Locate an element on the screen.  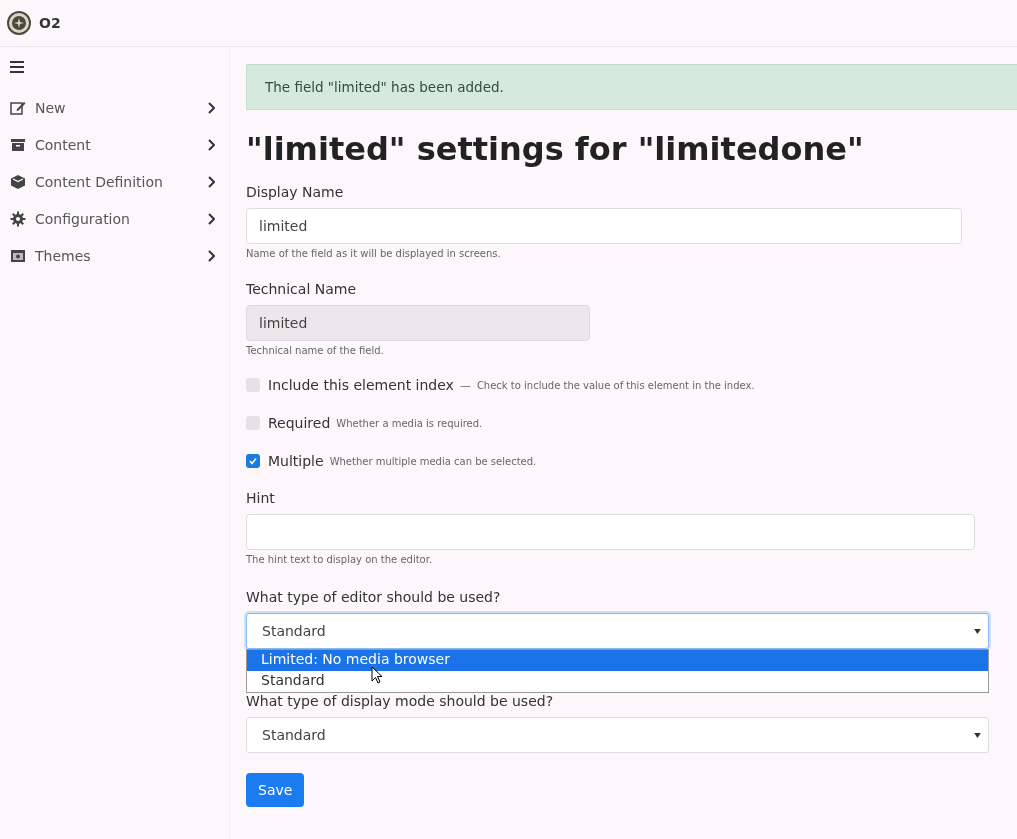
cursor-icon is located at coordinates (377, 675).